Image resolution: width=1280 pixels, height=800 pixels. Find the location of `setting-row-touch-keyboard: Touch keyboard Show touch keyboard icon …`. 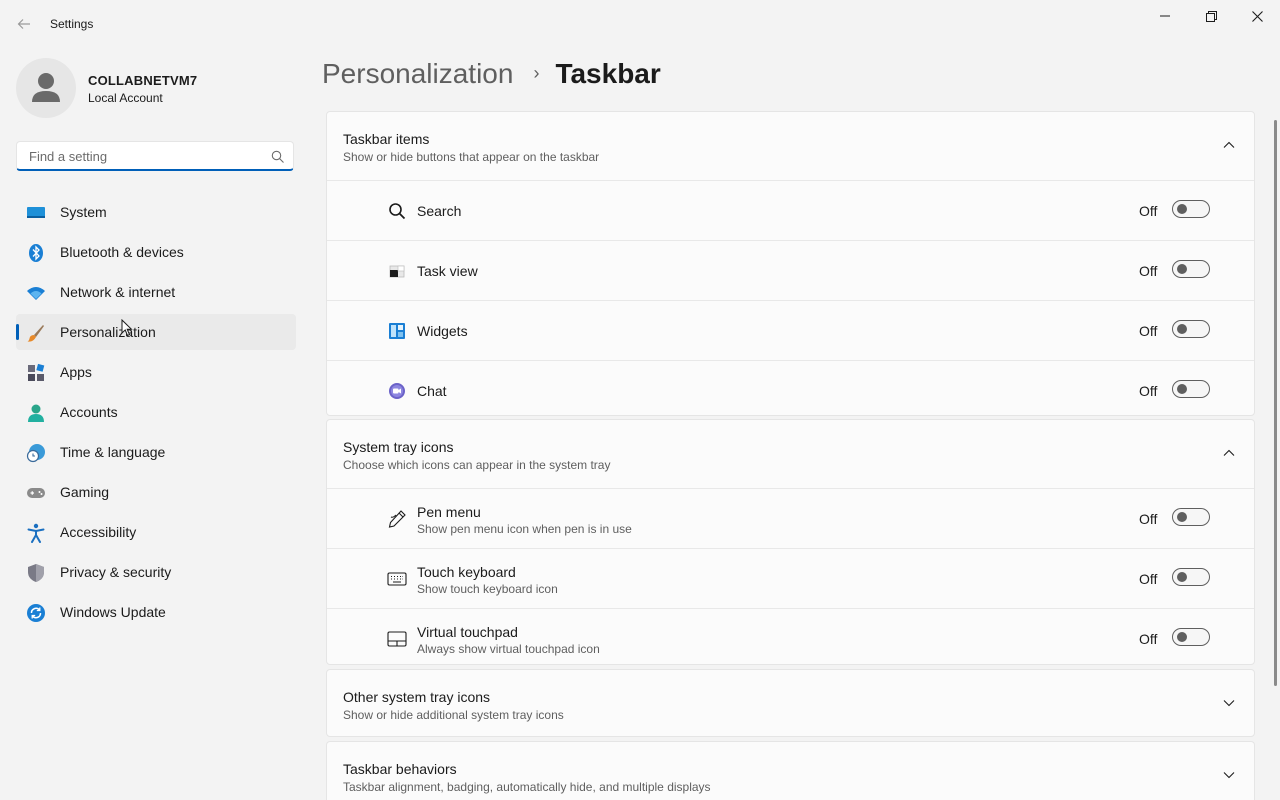

setting-row-touch-keyboard: Touch keyboard Show touch keyboard icon … is located at coordinates (790, 578).